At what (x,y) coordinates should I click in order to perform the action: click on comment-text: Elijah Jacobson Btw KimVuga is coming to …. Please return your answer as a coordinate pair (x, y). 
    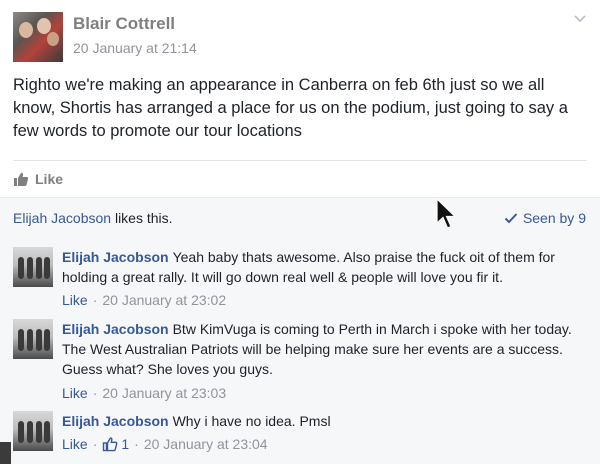
    Looking at the image, I should click on (322, 349).